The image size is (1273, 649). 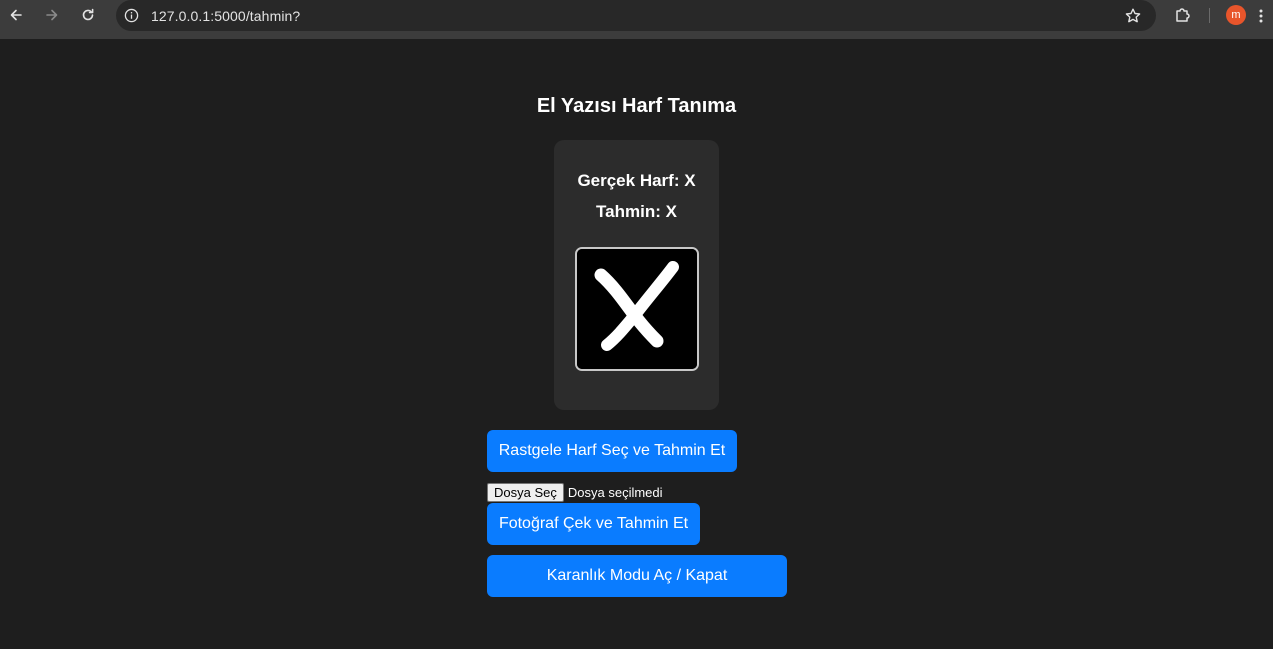 What do you see at coordinates (525, 492) in the screenshot?
I see `choose-file-button: Dosya Seç` at bounding box center [525, 492].